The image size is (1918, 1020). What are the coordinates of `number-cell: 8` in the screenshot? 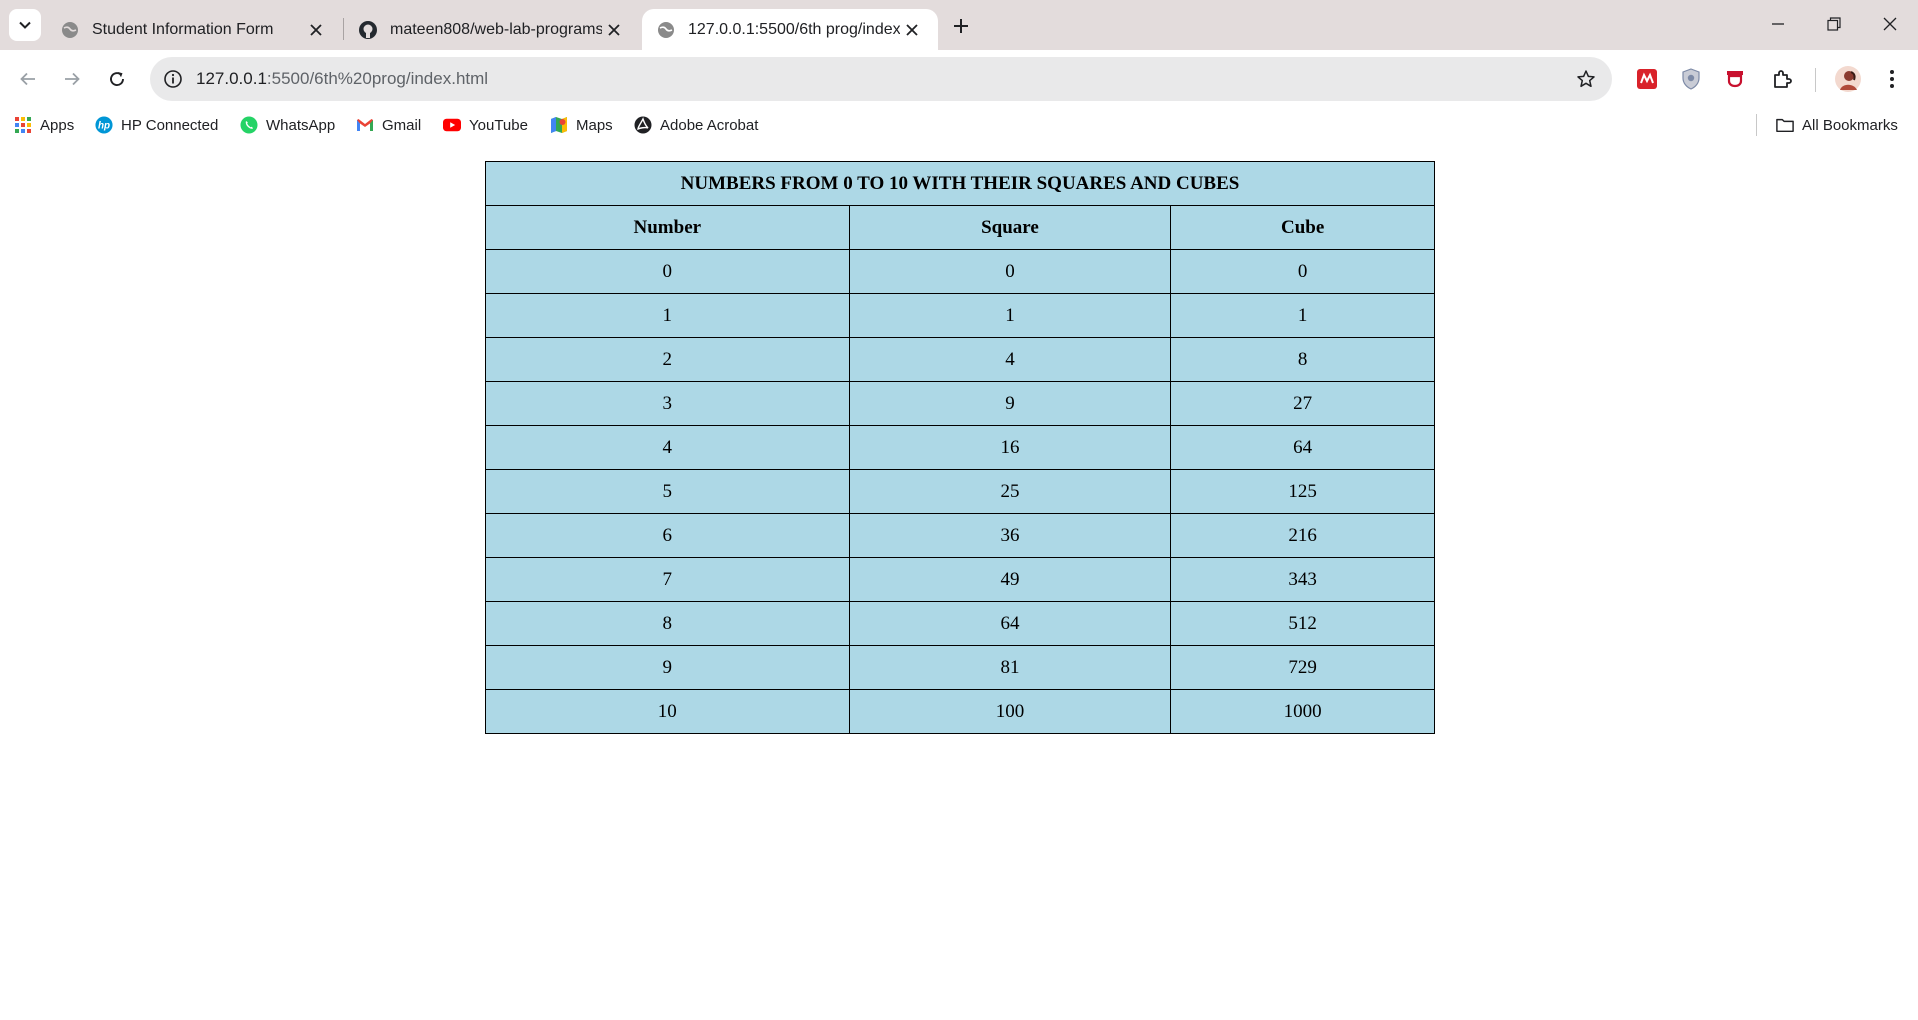 It's located at (667, 623).